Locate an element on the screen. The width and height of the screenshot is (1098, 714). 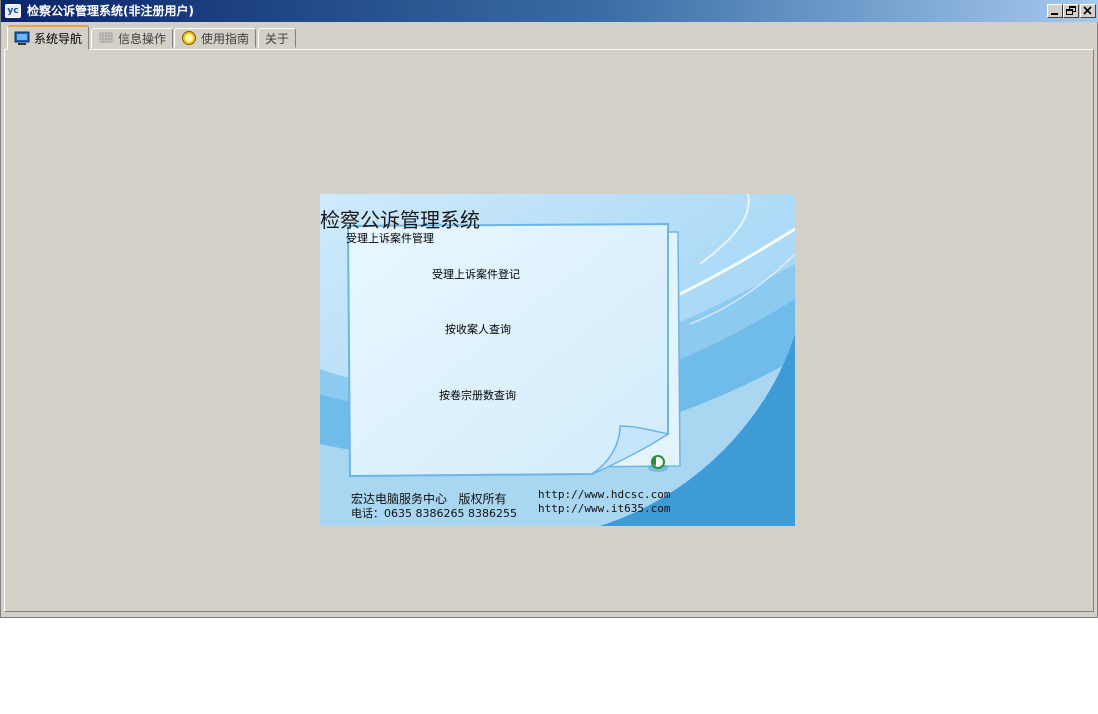
tab-label: 系统导航 is located at coordinates (58, 38).